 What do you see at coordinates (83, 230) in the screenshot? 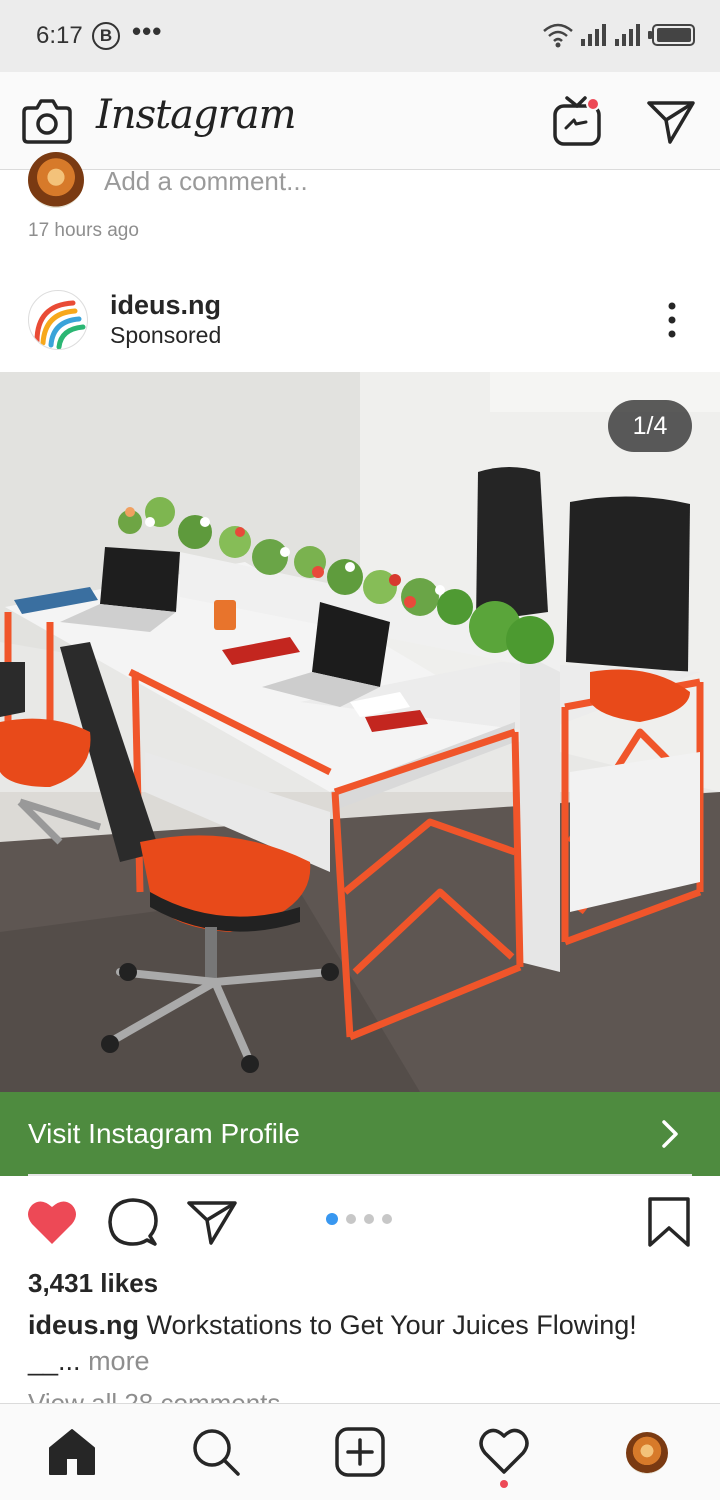
I see `post-timestamp: 17 hours ago` at bounding box center [83, 230].